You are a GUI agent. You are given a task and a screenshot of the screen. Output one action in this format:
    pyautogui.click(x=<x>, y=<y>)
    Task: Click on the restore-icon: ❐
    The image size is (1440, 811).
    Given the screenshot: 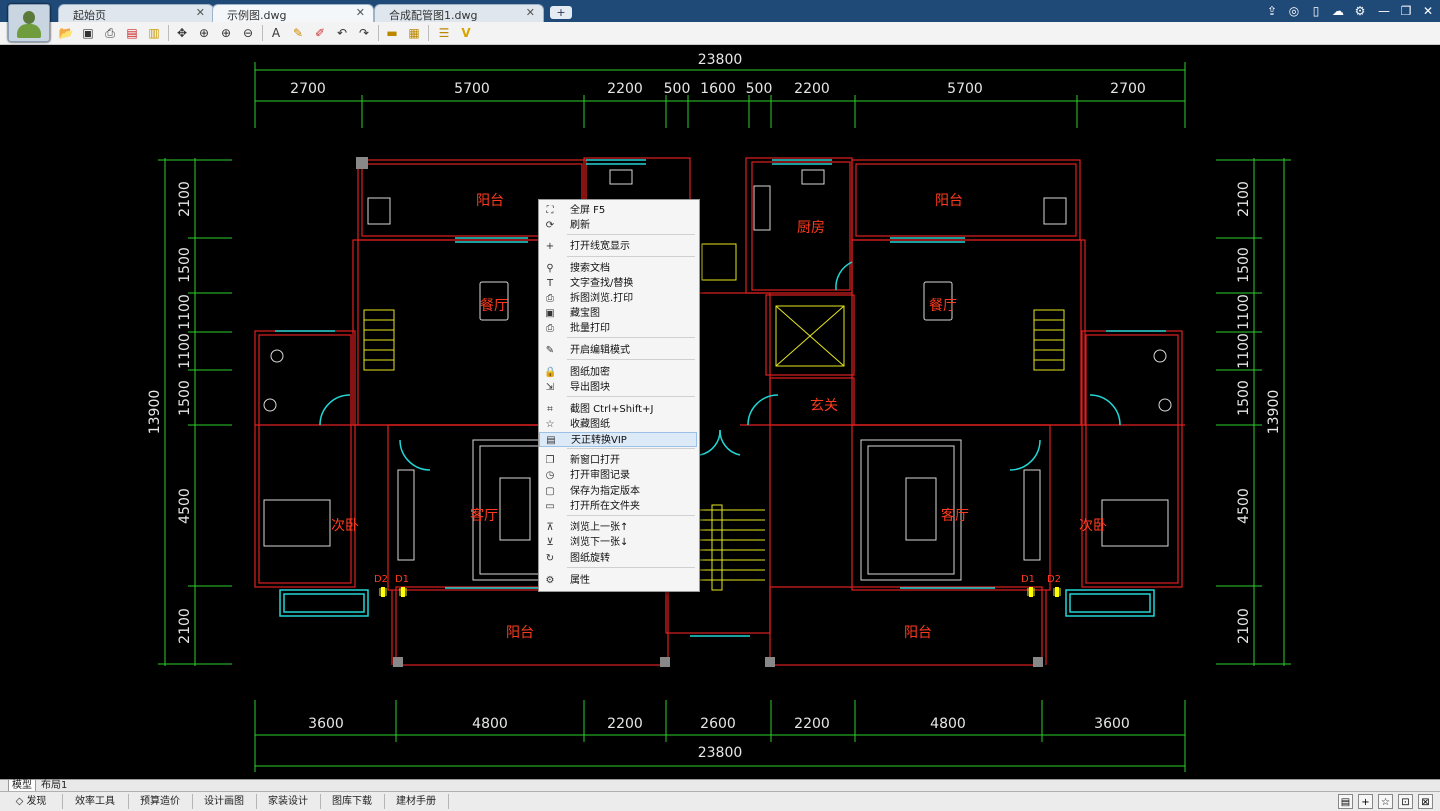 What is the action you would take?
    pyautogui.click(x=1406, y=11)
    